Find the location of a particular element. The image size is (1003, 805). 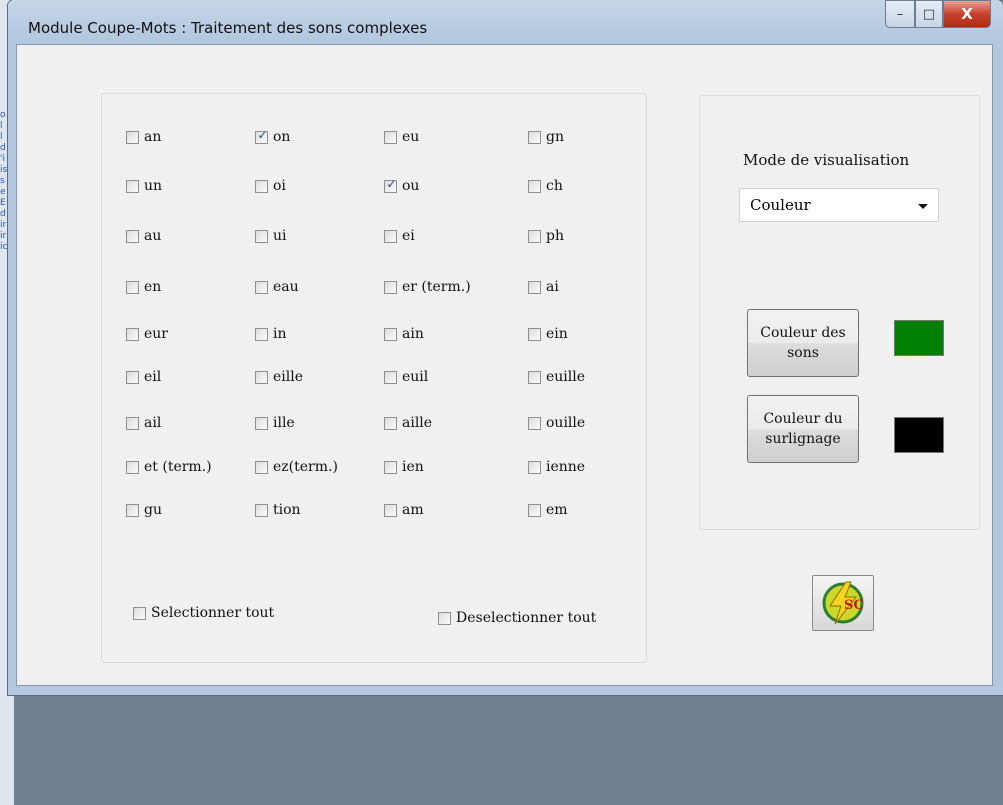

sound-label: et (term.) is located at coordinates (178, 467).